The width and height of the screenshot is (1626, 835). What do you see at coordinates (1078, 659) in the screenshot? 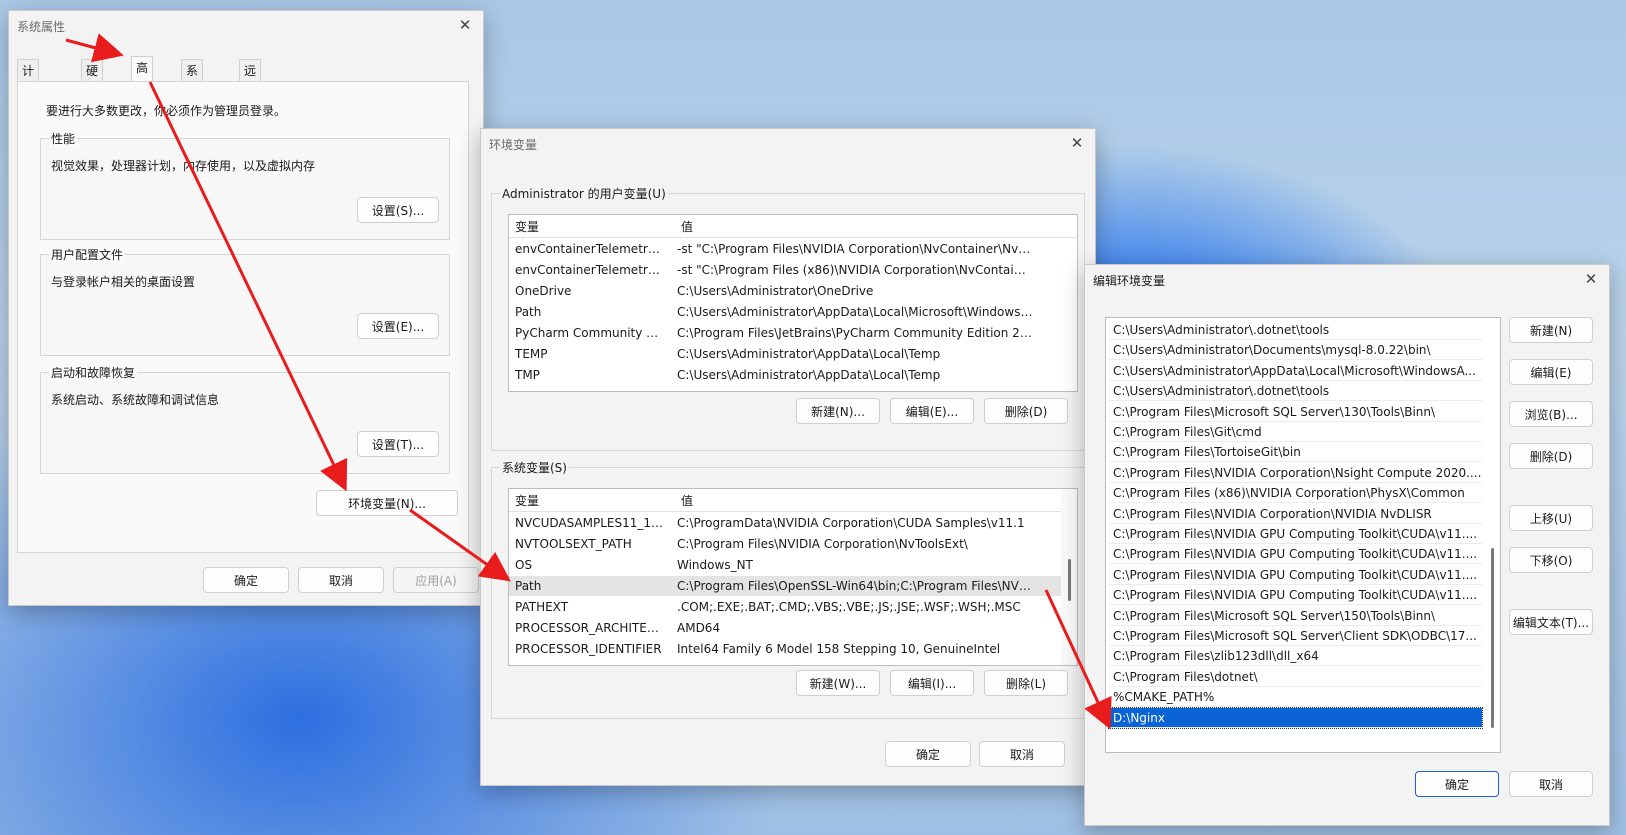
I see `arrow-to-new-entry` at bounding box center [1078, 659].